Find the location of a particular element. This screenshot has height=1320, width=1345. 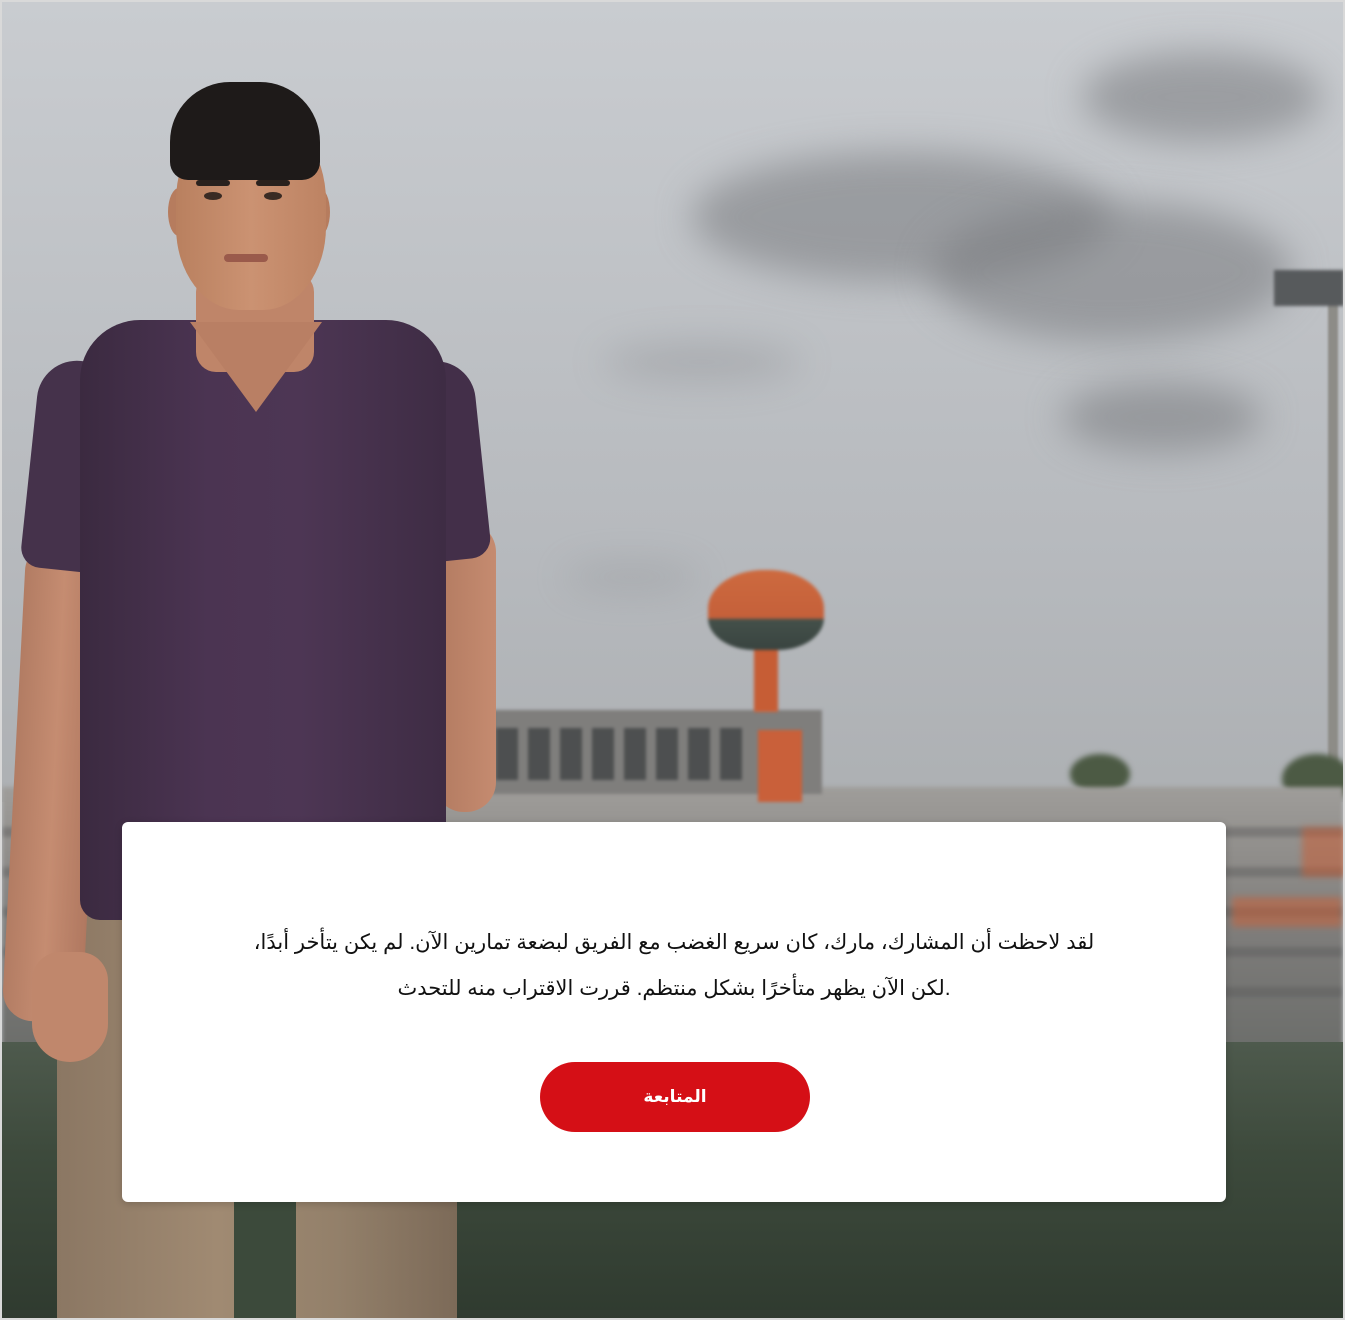

tower-entrance is located at coordinates (780, 766).